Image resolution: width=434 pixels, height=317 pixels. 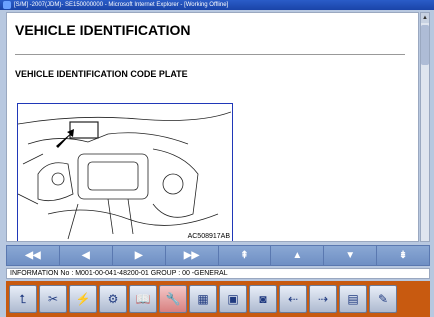 What do you see at coordinates (143, 299) in the screenshot?
I see `manual-icon: 📖` at bounding box center [143, 299].